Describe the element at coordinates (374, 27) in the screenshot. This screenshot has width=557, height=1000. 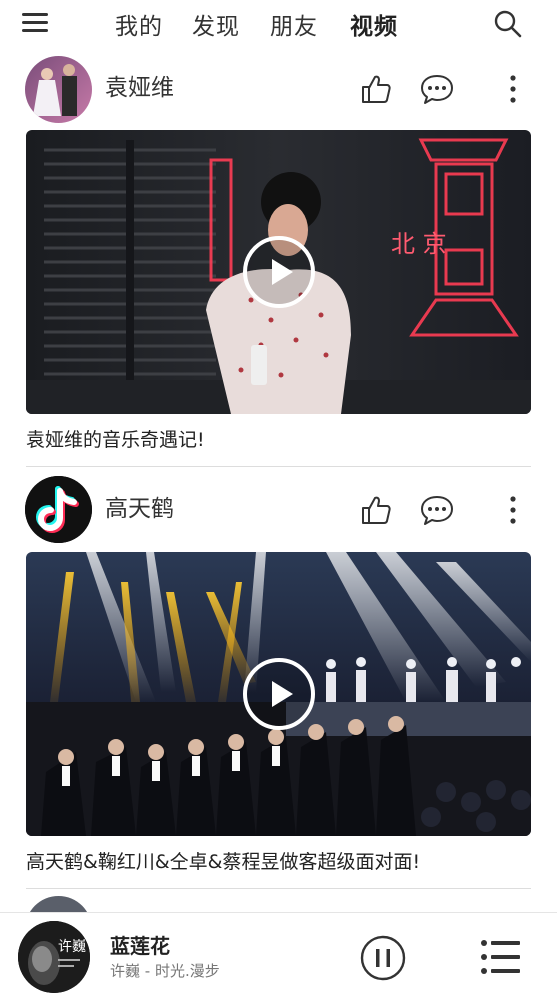
I see `tab-video: 视频` at that location.